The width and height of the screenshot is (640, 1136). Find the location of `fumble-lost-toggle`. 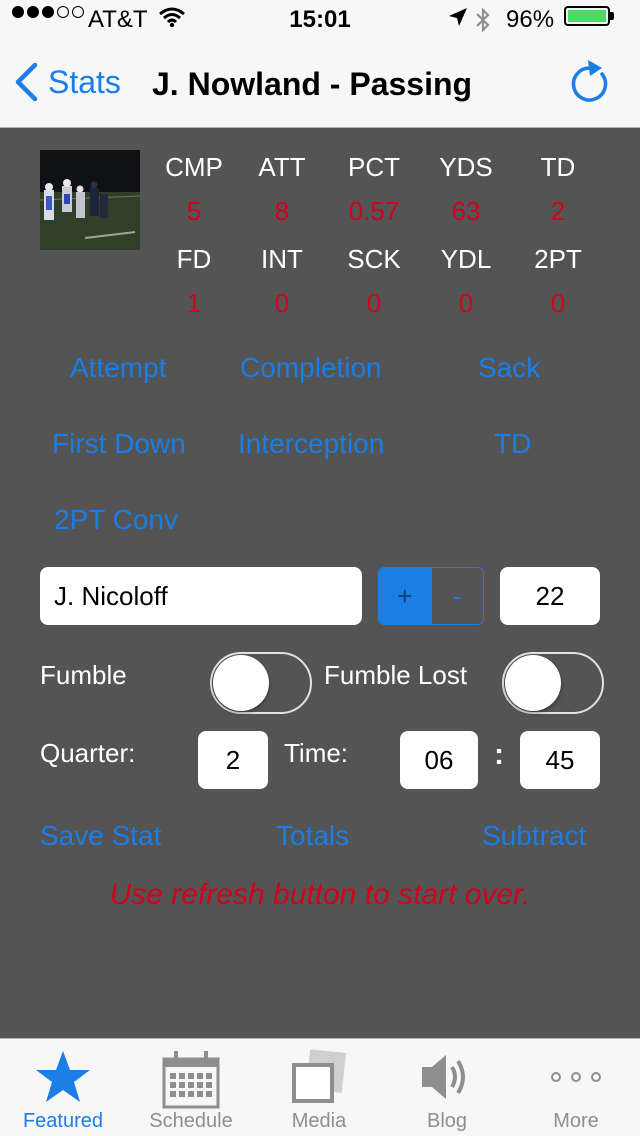

fumble-lost-toggle is located at coordinates (553, 683).